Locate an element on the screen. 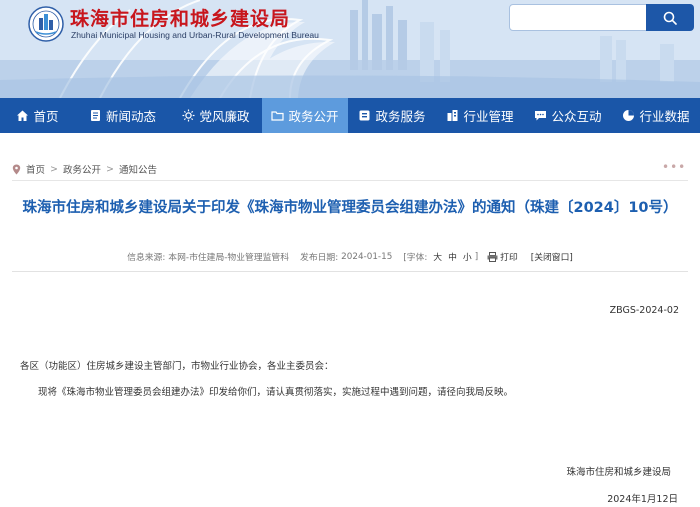 The width and height of the screenshot is (700, 507). document-icon is located at coordinates (95, 115).